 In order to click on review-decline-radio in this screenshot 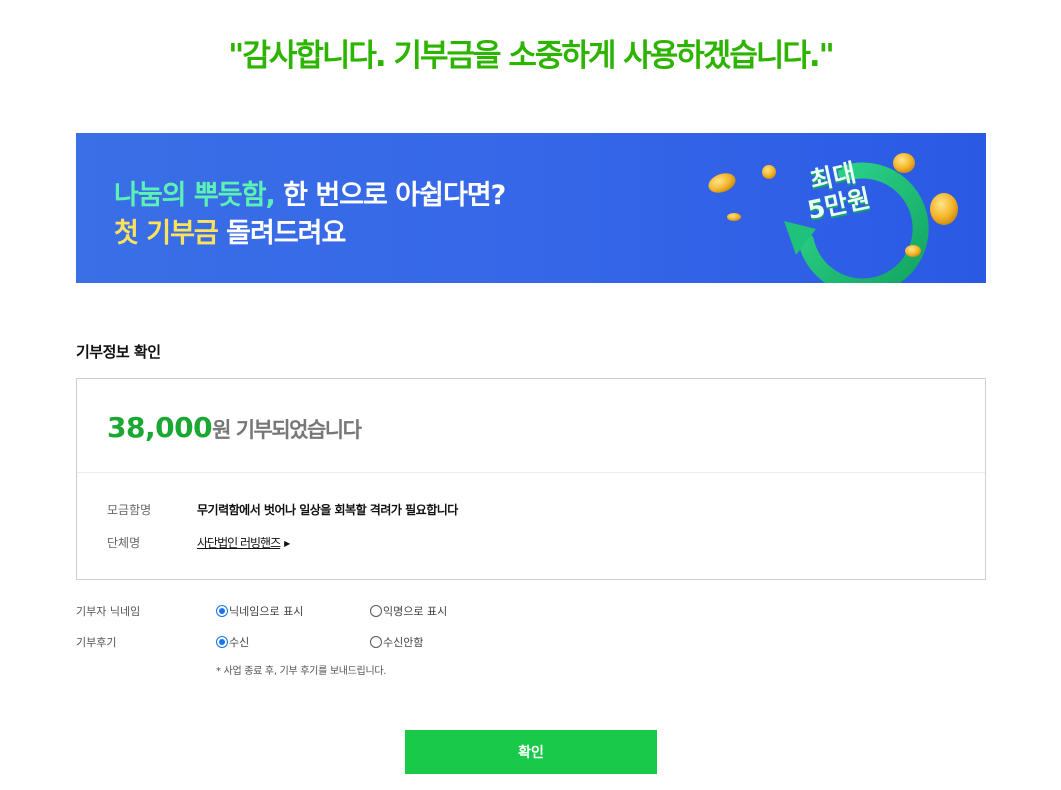, I will do `click(376, 642)`.